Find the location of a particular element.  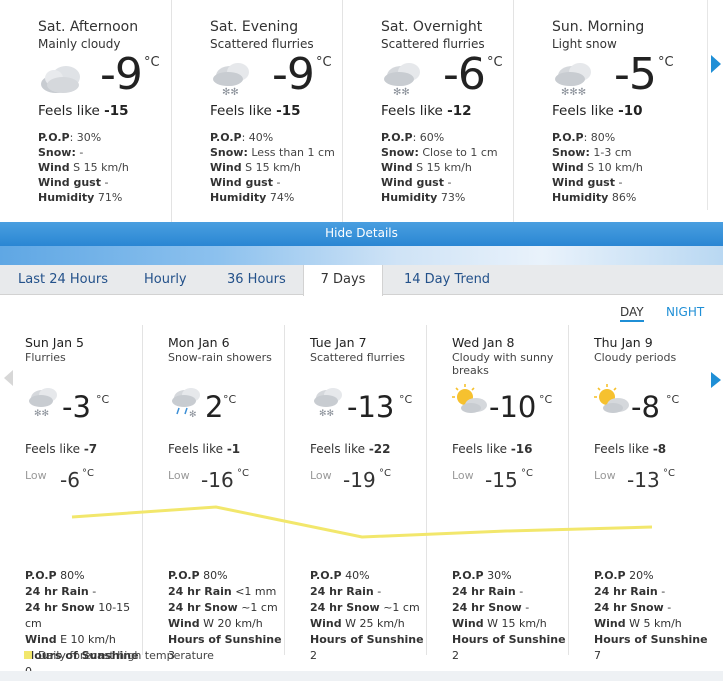

day-date: Tue Jan 7 is located at coordinates (338, 342).